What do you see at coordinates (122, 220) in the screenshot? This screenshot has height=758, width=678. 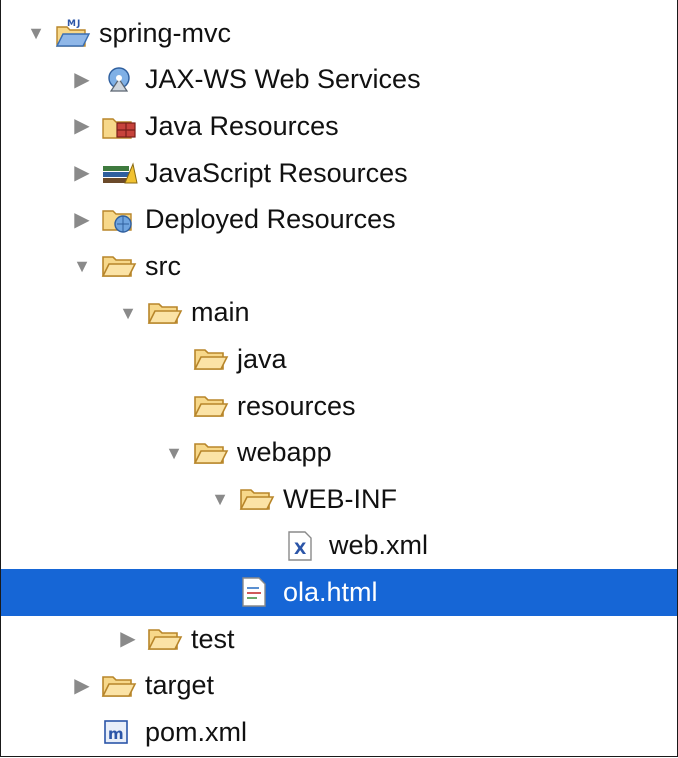 I see `deployed-resources-icon` at bounding box center [122, 220].